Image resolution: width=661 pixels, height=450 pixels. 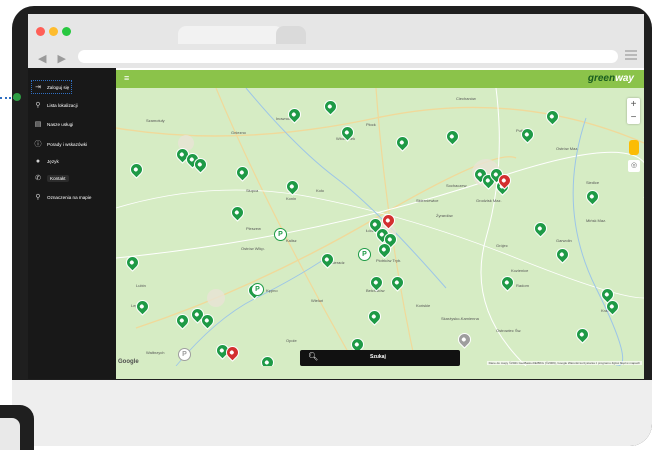 I want to click on minimize-dot, so click(x=53, y=31).